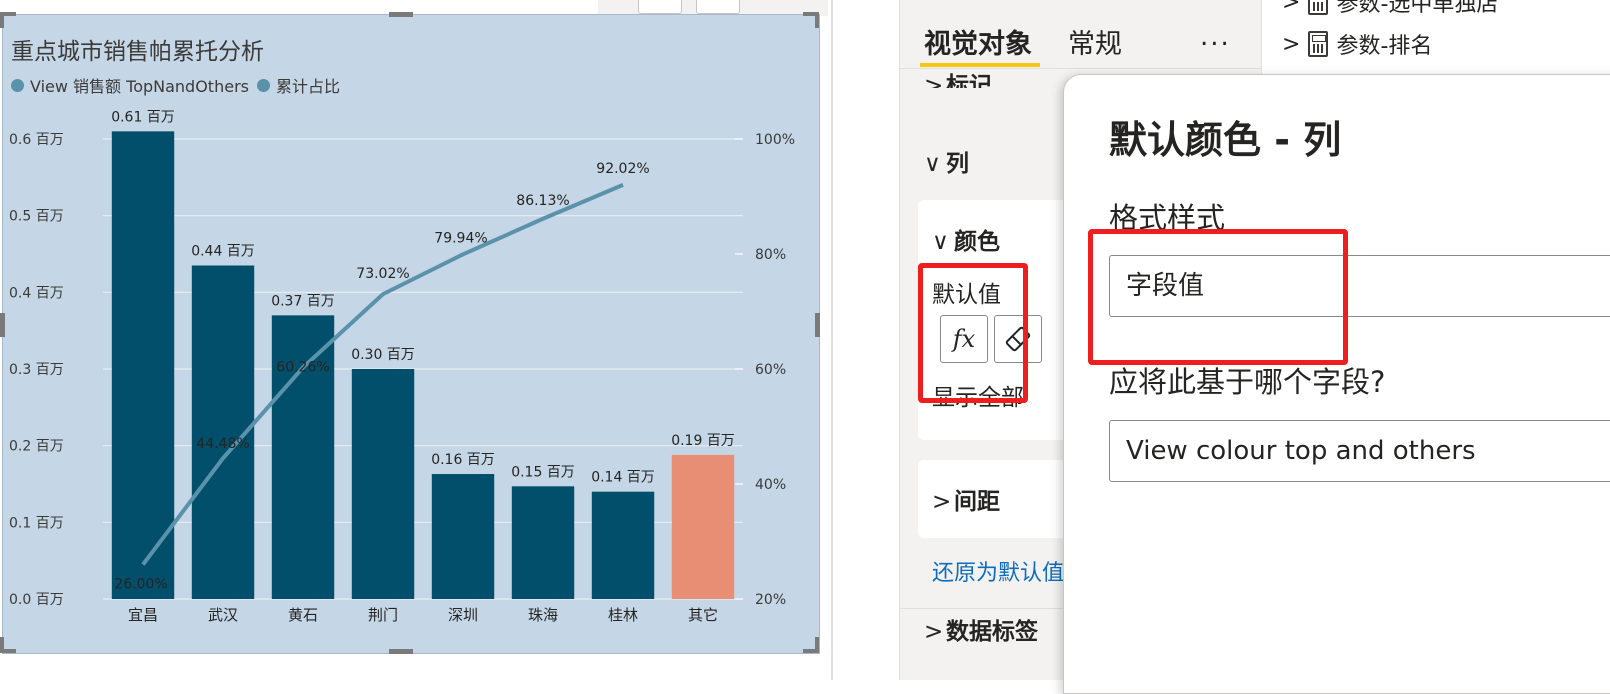 The height and width of the screenshot is (694, 1610). I want to click on highlight-box-fx, so click(973, 333).